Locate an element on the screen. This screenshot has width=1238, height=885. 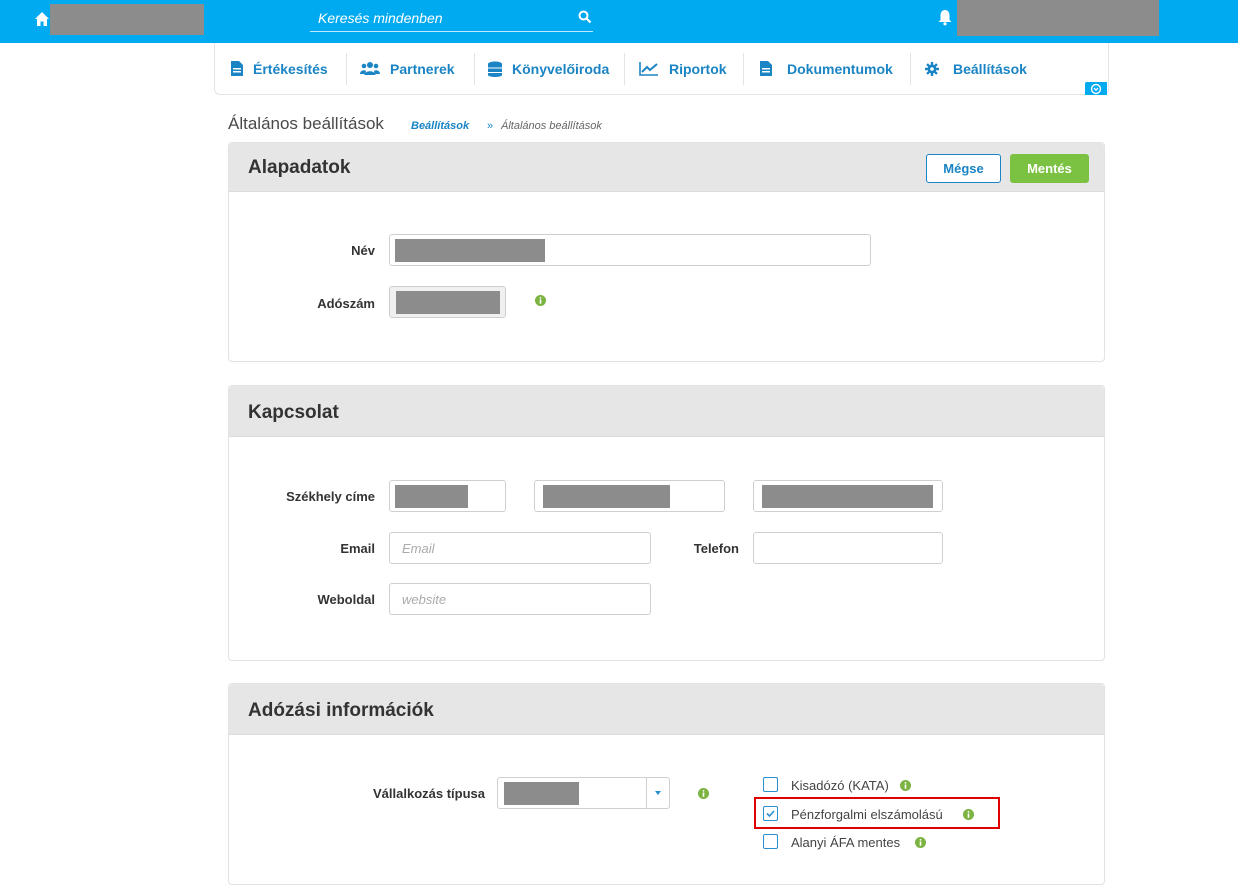
adoszam-value-redacted is located at coordinates (448, 302).